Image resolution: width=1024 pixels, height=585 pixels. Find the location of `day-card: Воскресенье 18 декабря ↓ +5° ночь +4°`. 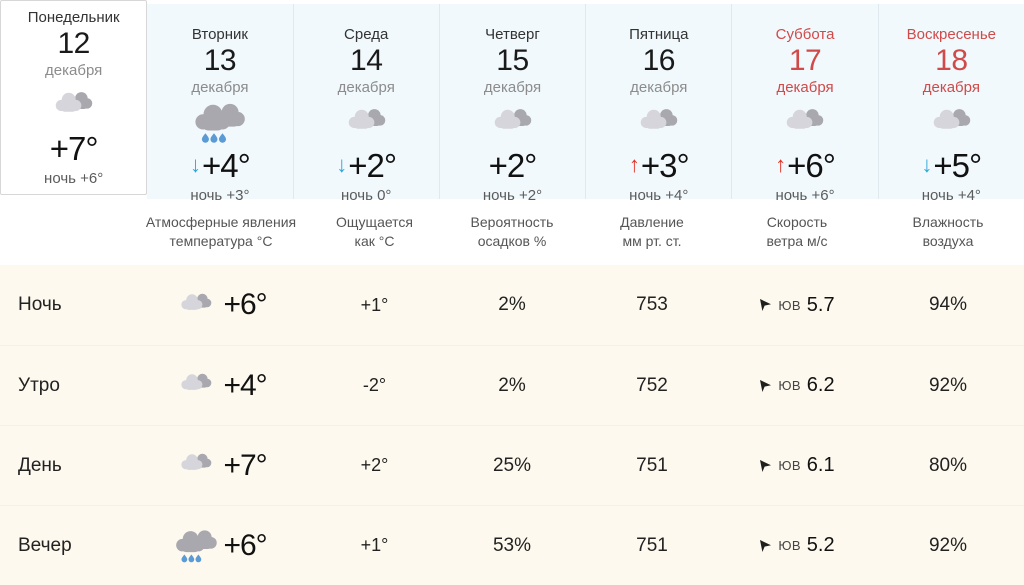

day-card: Воскресенье 18 декабря ↓ +5° ночь +4° is located at coordinates (951, 104).